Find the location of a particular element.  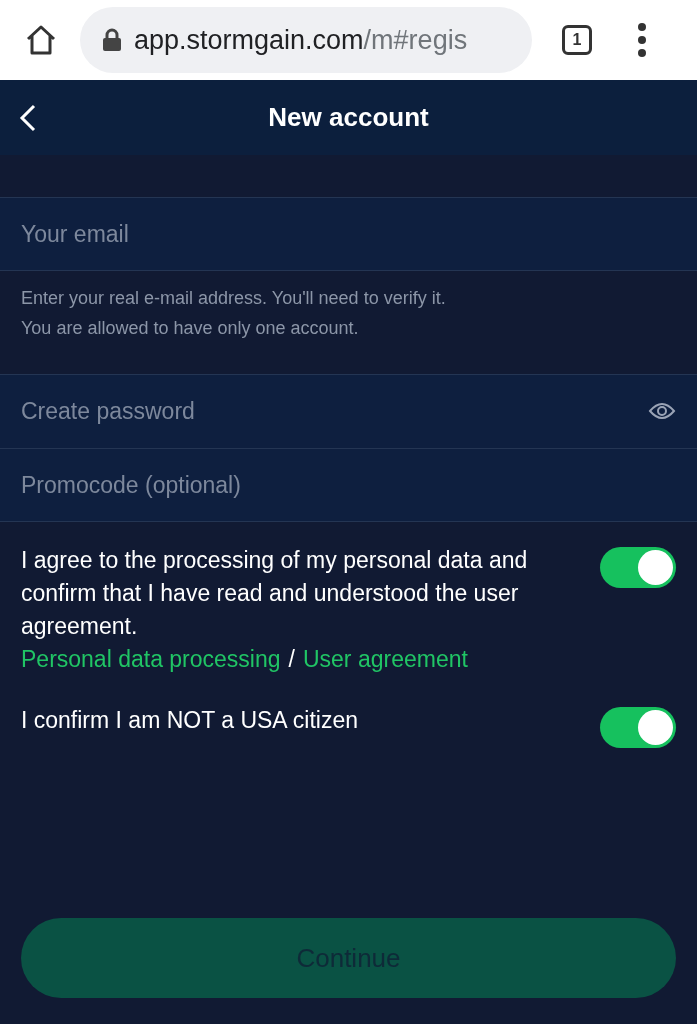

link: Personal data processing is located at coordinates (151, 659).